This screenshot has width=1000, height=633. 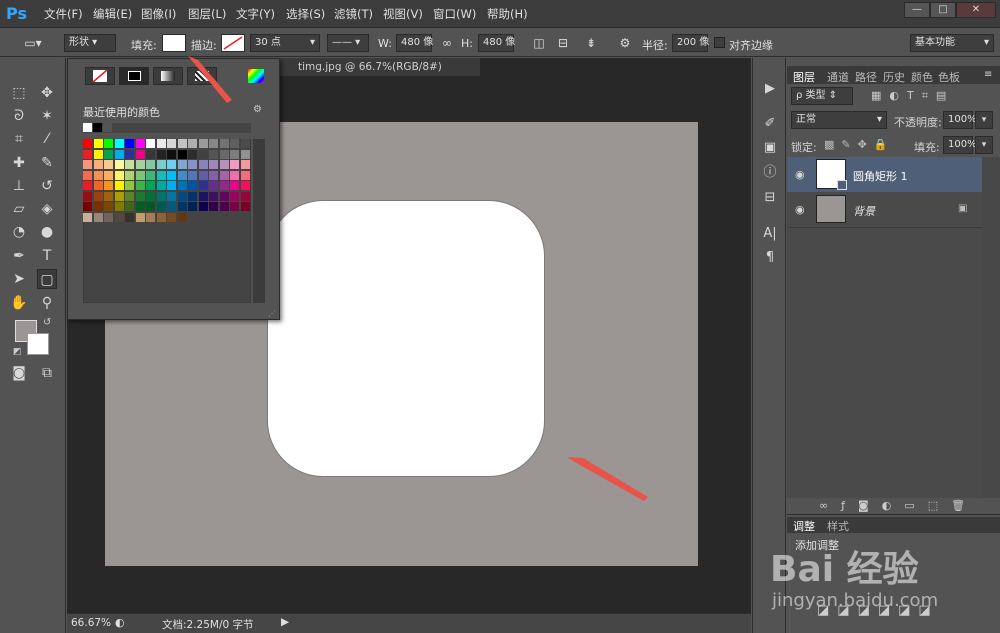 I want to click on color-picker-icon, so click(x=256, y=76).